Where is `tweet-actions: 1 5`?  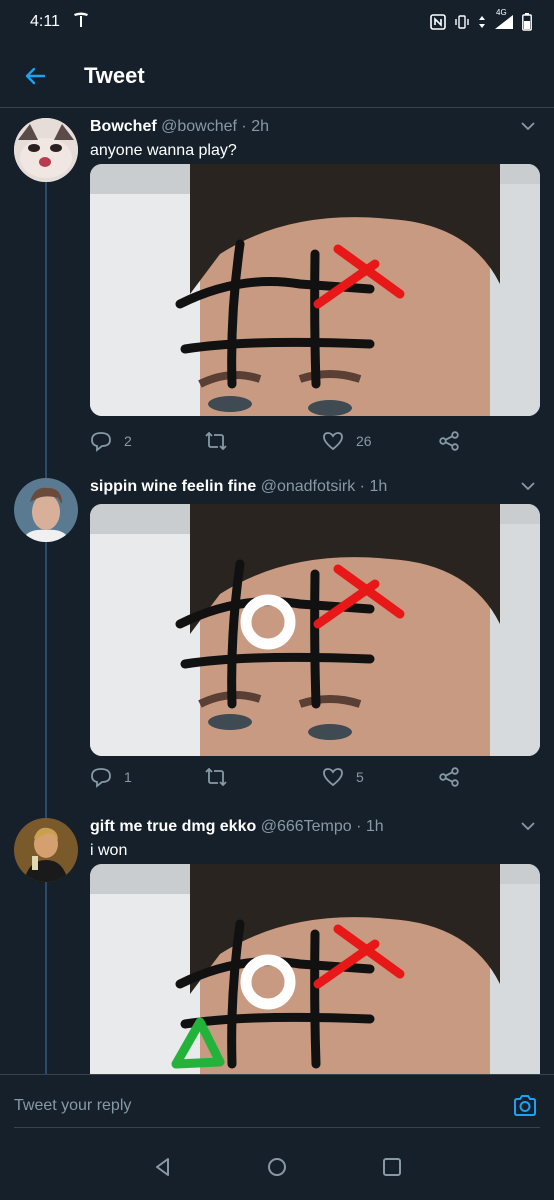
tweet-actions: 1 5 is located at coordinates (315, 780).